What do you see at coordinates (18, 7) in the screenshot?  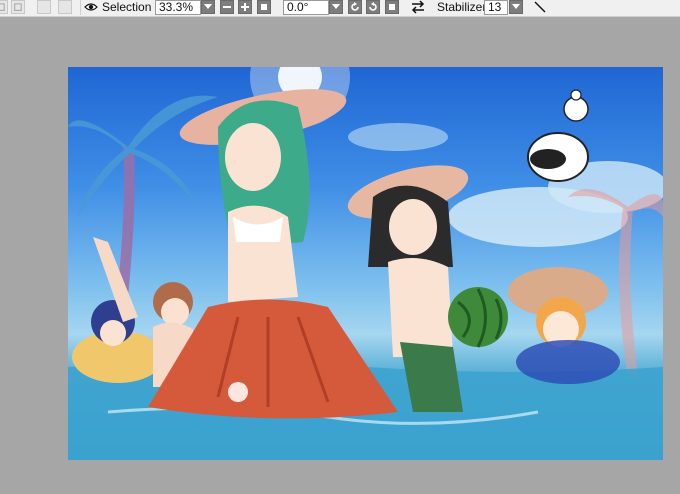 I see `redo-icon: ◻` at bounding box center [18, 7].